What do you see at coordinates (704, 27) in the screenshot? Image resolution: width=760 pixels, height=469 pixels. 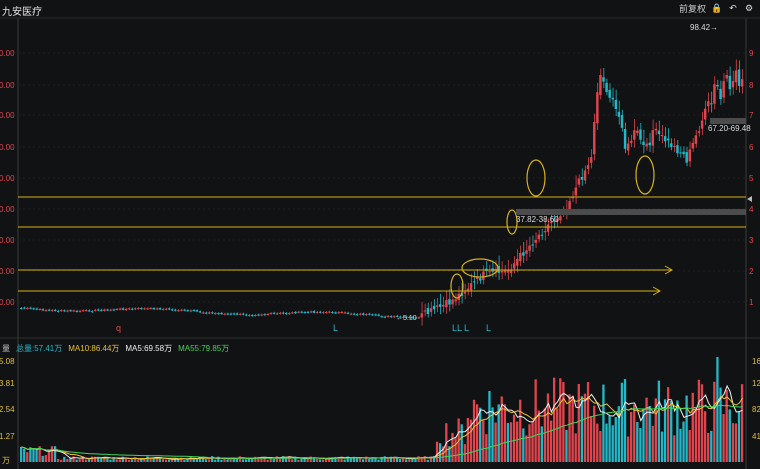 I see `peak-price-label: 98.42→` at bounding box center [704, 27].